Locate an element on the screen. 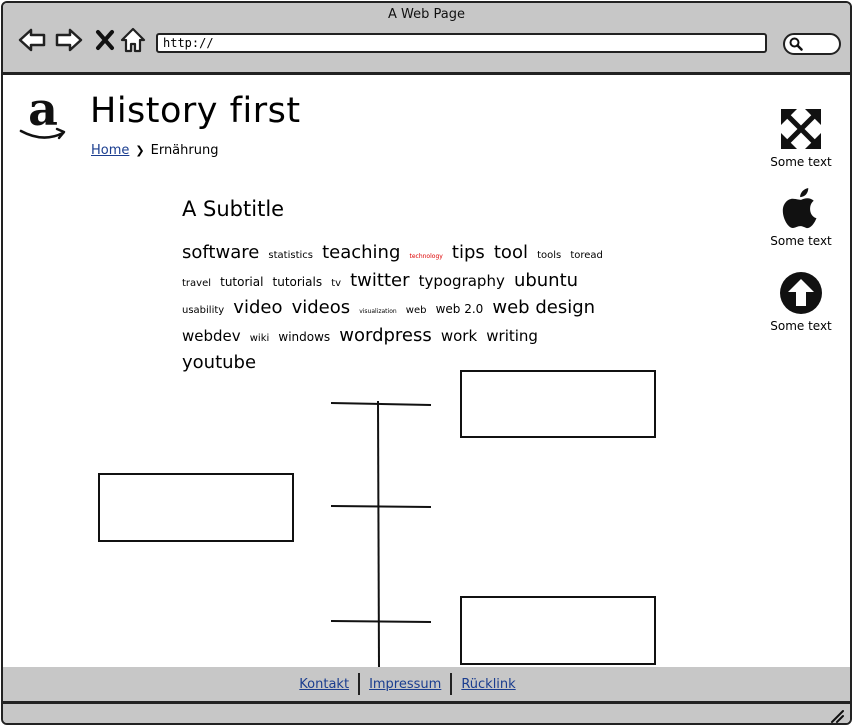  sidebar-item-apple: Some text is located at coordinates (801, 217).